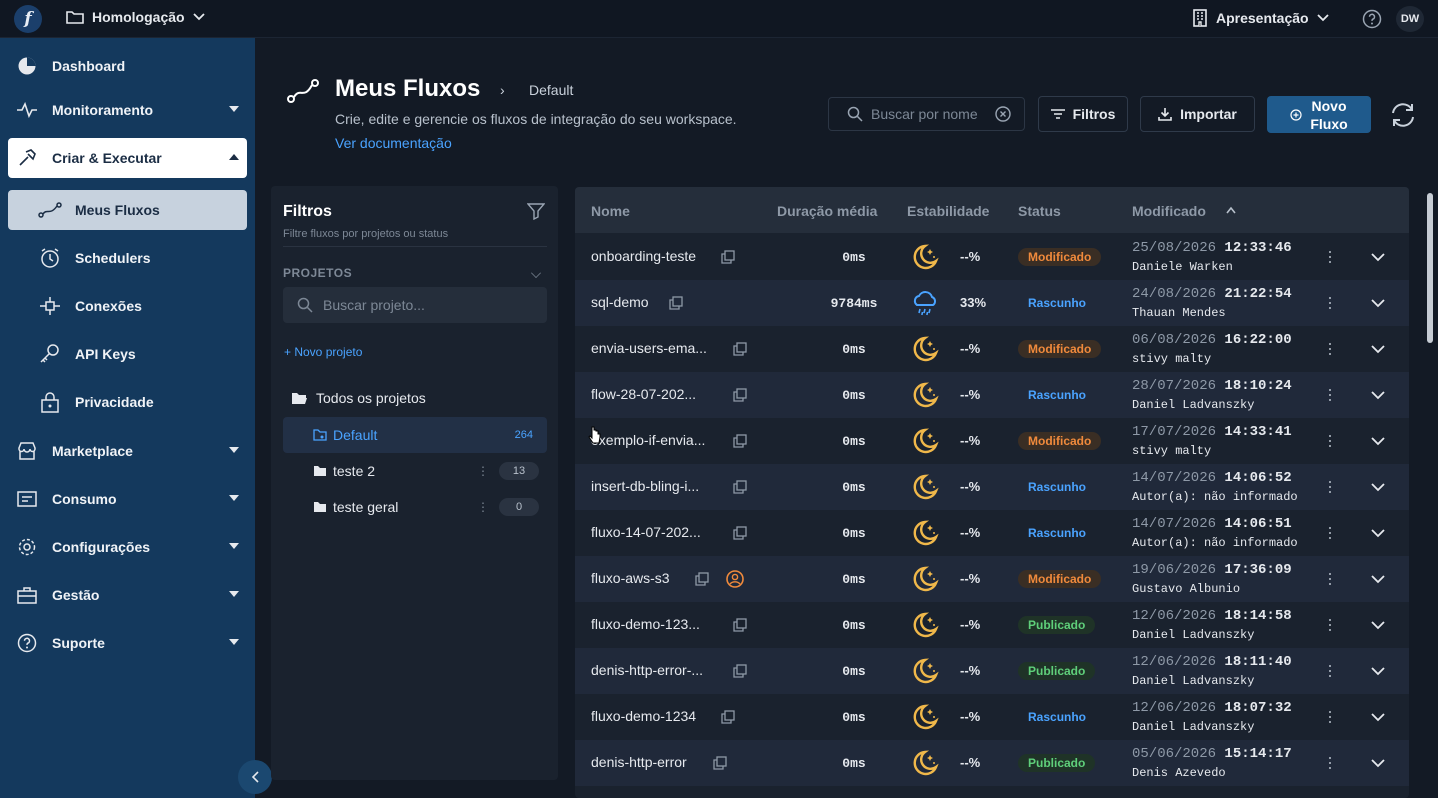 The height and width of the screenshot is (798, 1438). I want to click on sidebar-item-consumo: Consumo, so click(127, 499).